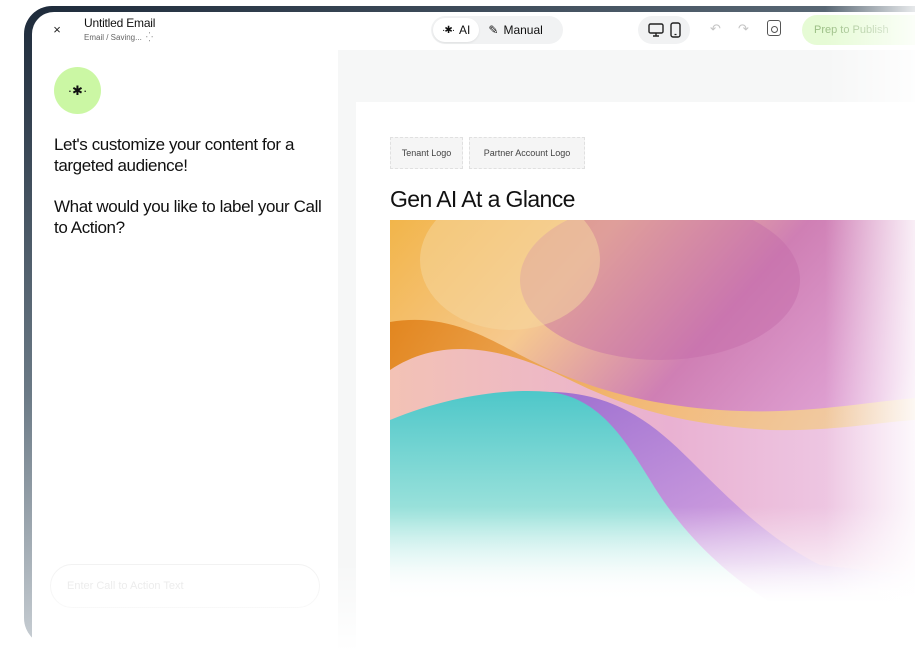 This screenshot has height=652, width=915. Describe the element at coordinates (743, 29) in the screenshot. I see `redo-icon: ↷` at that location.